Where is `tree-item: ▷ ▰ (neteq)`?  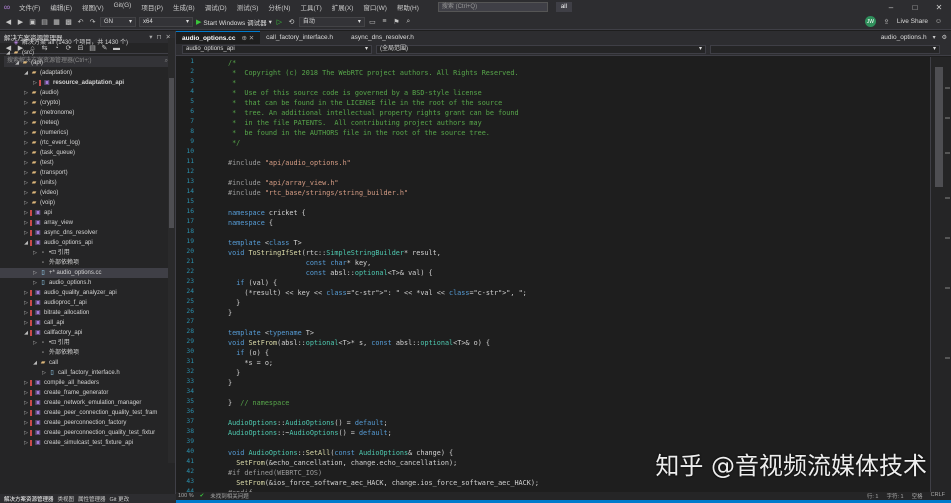
tree-item: ▷ ▰ (neteq) is located at coordinates (84, 123).